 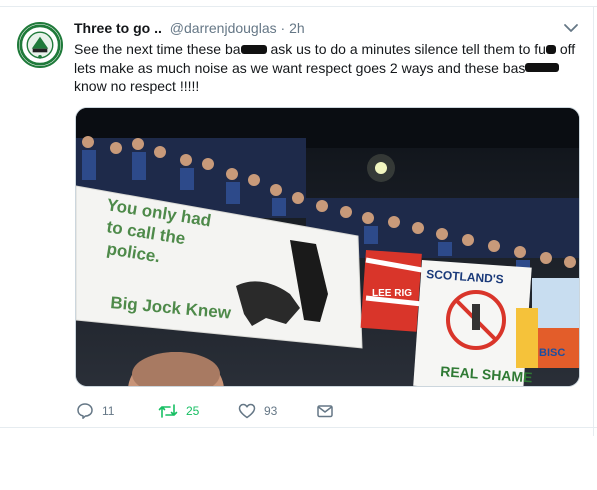 What do you see at coordinates (298, 427) in the screenshot?
I see `bottom-divider` at bounding box center [298, 427].